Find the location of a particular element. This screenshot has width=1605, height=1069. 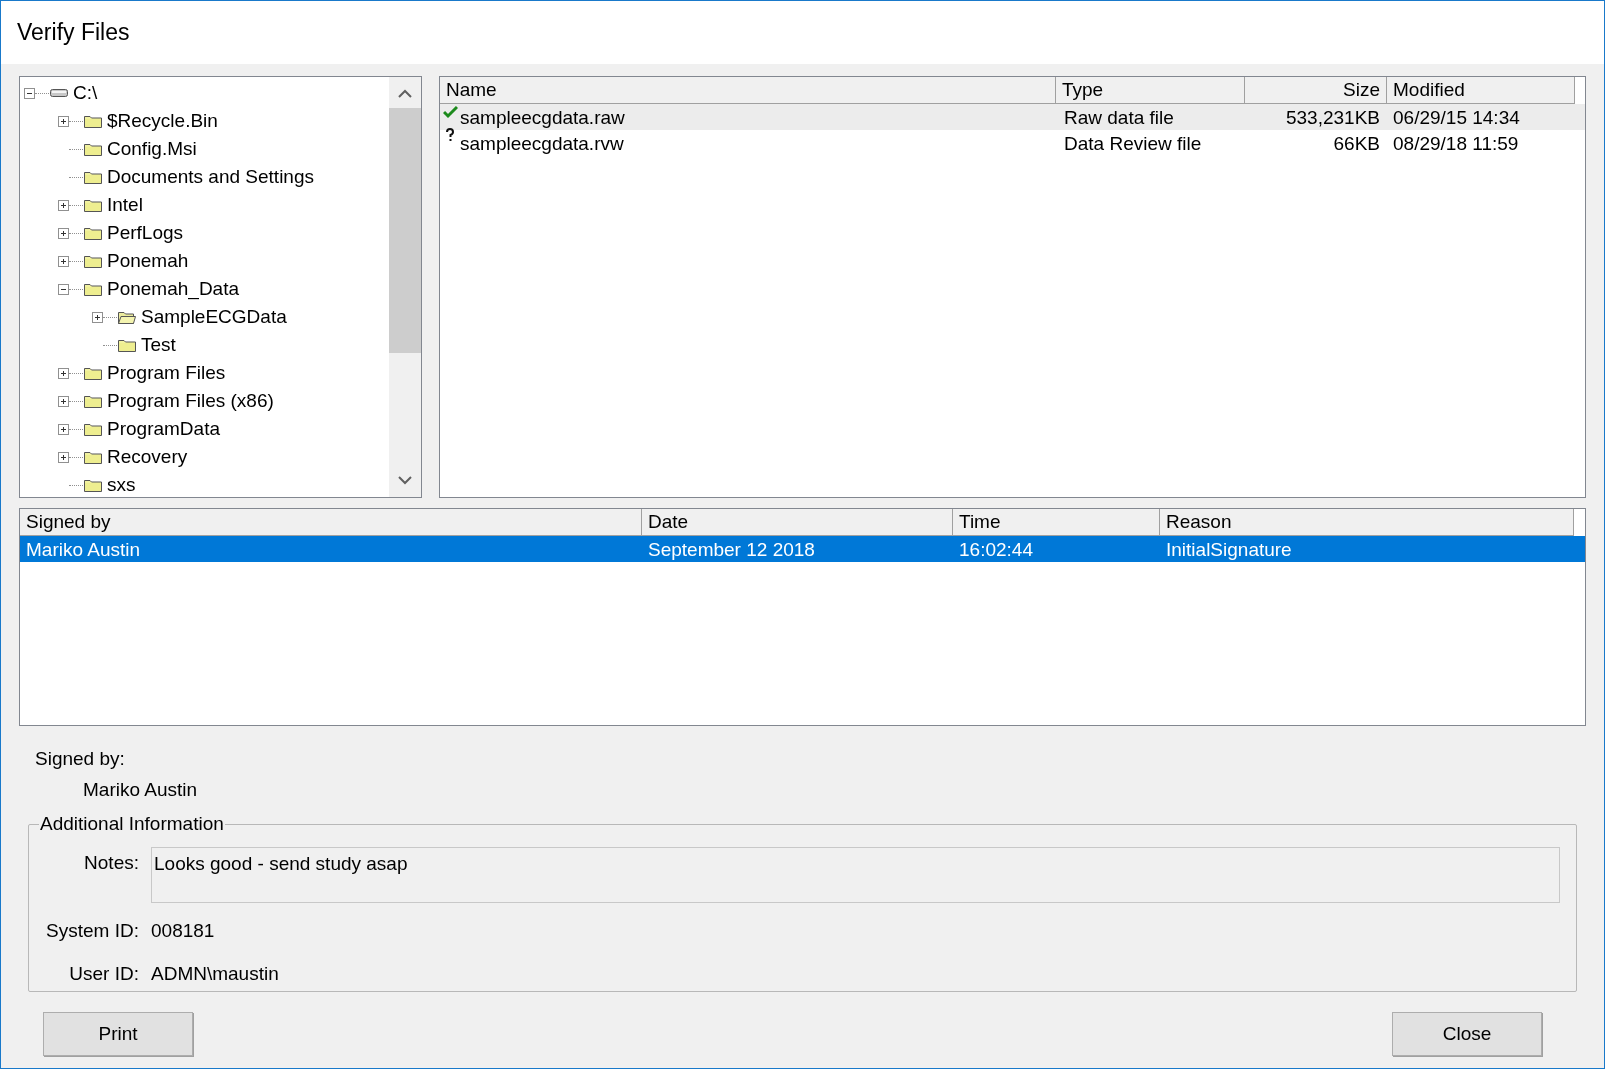

tree-item: Recovery is located at coordinates (147, 457).